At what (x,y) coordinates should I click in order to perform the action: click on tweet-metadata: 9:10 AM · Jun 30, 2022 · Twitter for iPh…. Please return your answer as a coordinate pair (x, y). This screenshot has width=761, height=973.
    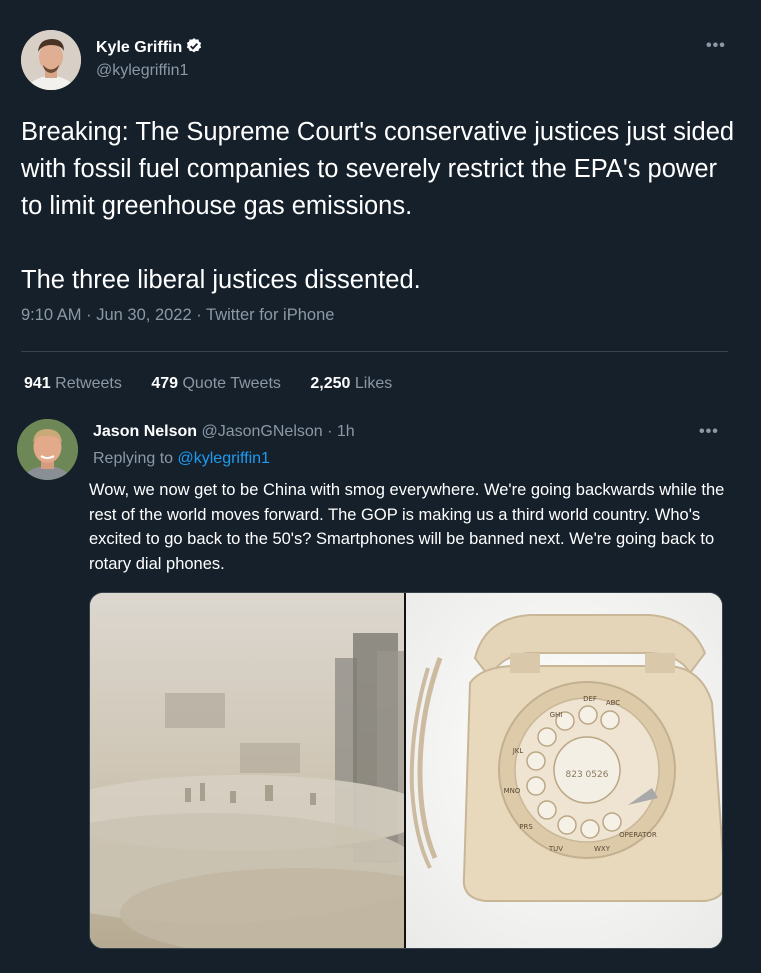
    Looking at the image, I should click on (177, 315).